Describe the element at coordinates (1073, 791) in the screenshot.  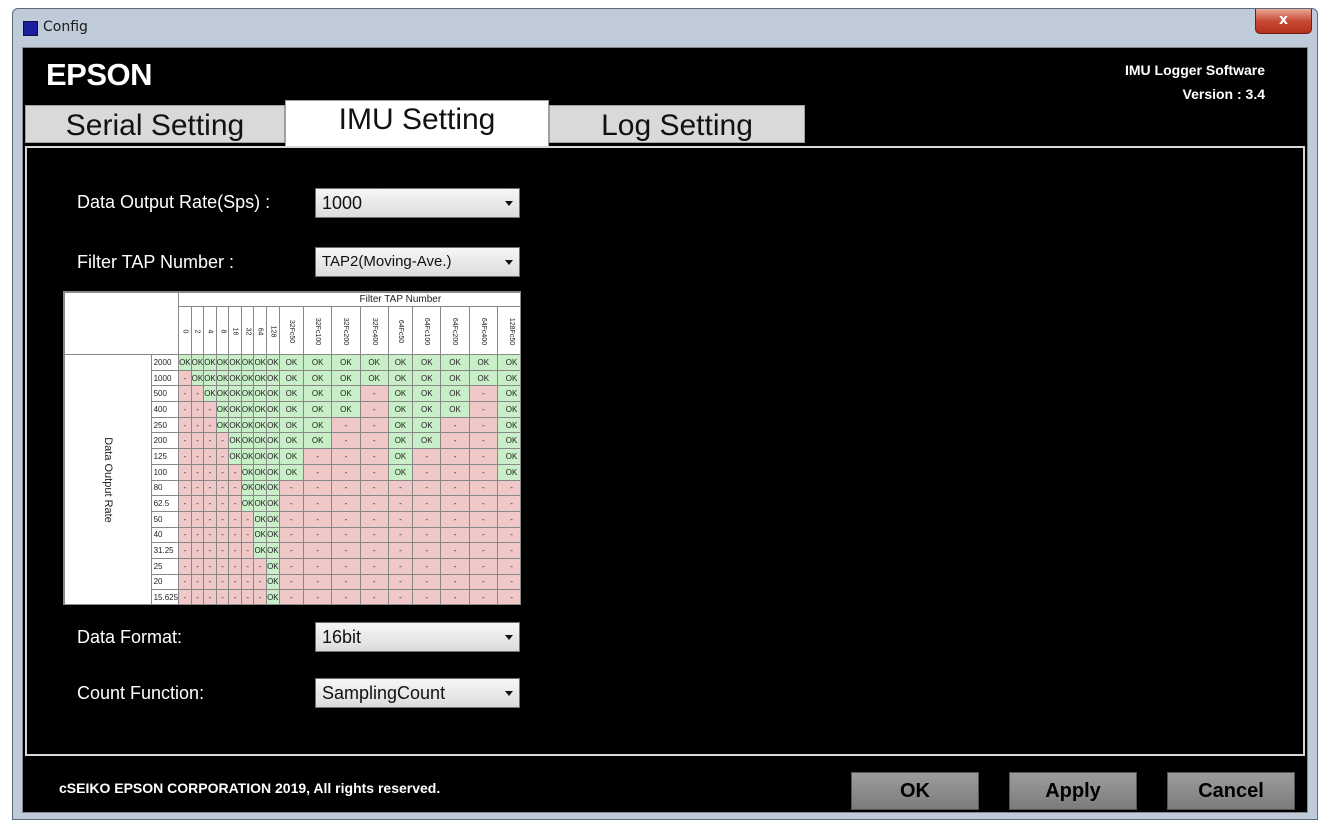
I see `apply-button: Apply` at that location.